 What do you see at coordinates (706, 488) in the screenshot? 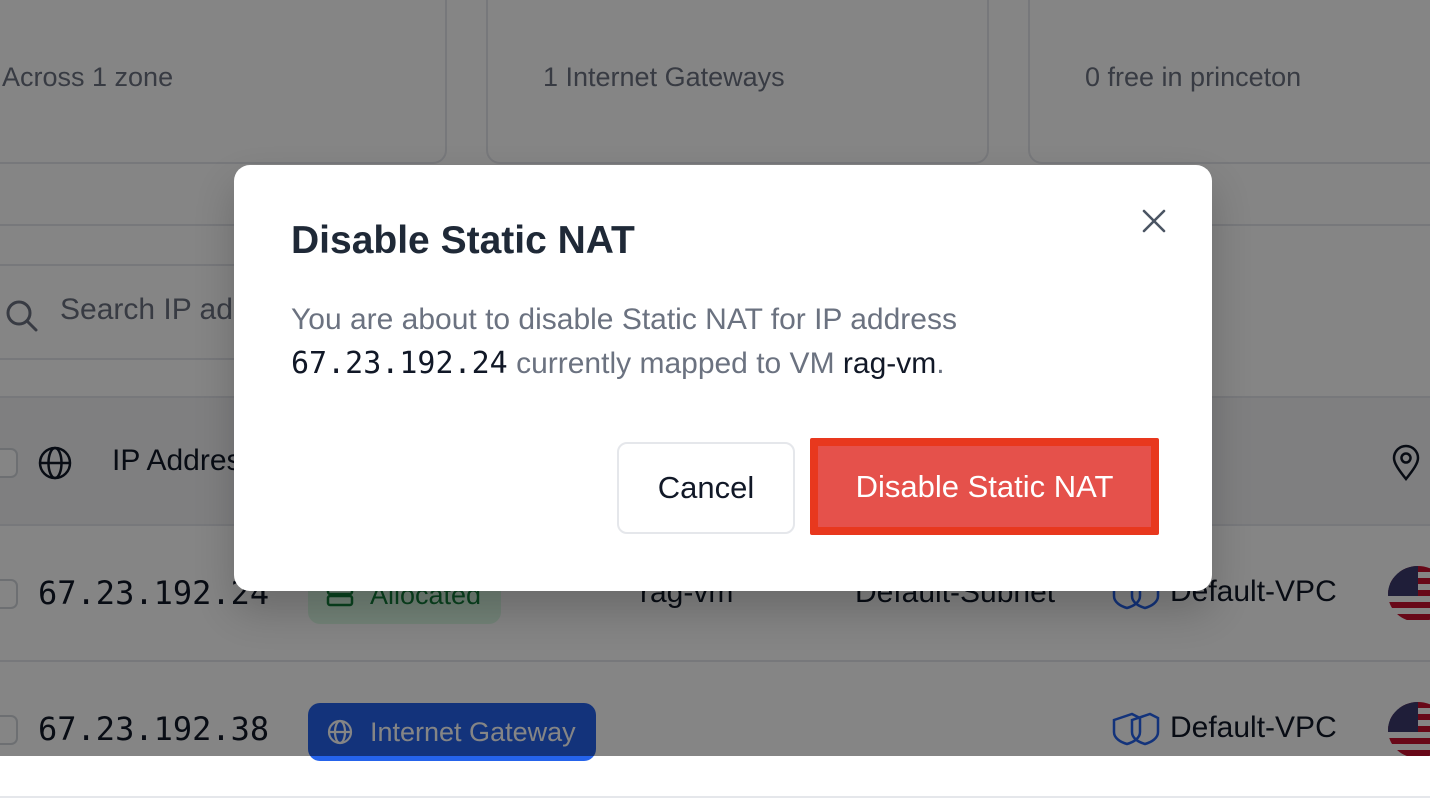
I see `cancel-button: Cancel` at bounding box center [706, 488].